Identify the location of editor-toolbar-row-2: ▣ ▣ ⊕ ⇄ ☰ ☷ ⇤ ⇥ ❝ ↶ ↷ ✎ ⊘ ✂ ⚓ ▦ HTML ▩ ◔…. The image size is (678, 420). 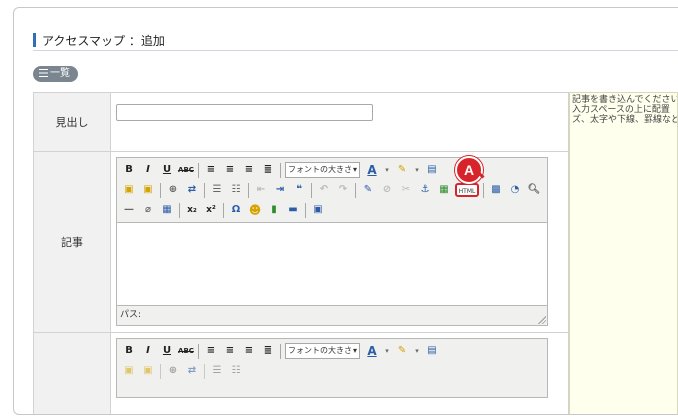
(333, 190).